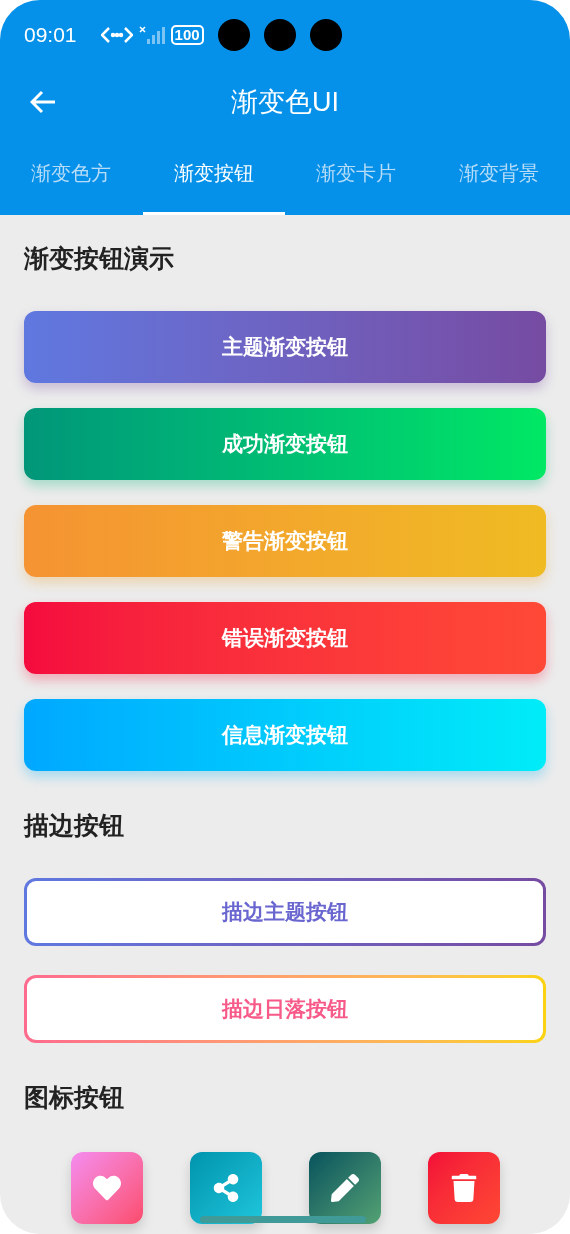  Describe the element at coordinates (99, 258) in the screenshot. I see `section-title: 渐变按钮演示` at that location.